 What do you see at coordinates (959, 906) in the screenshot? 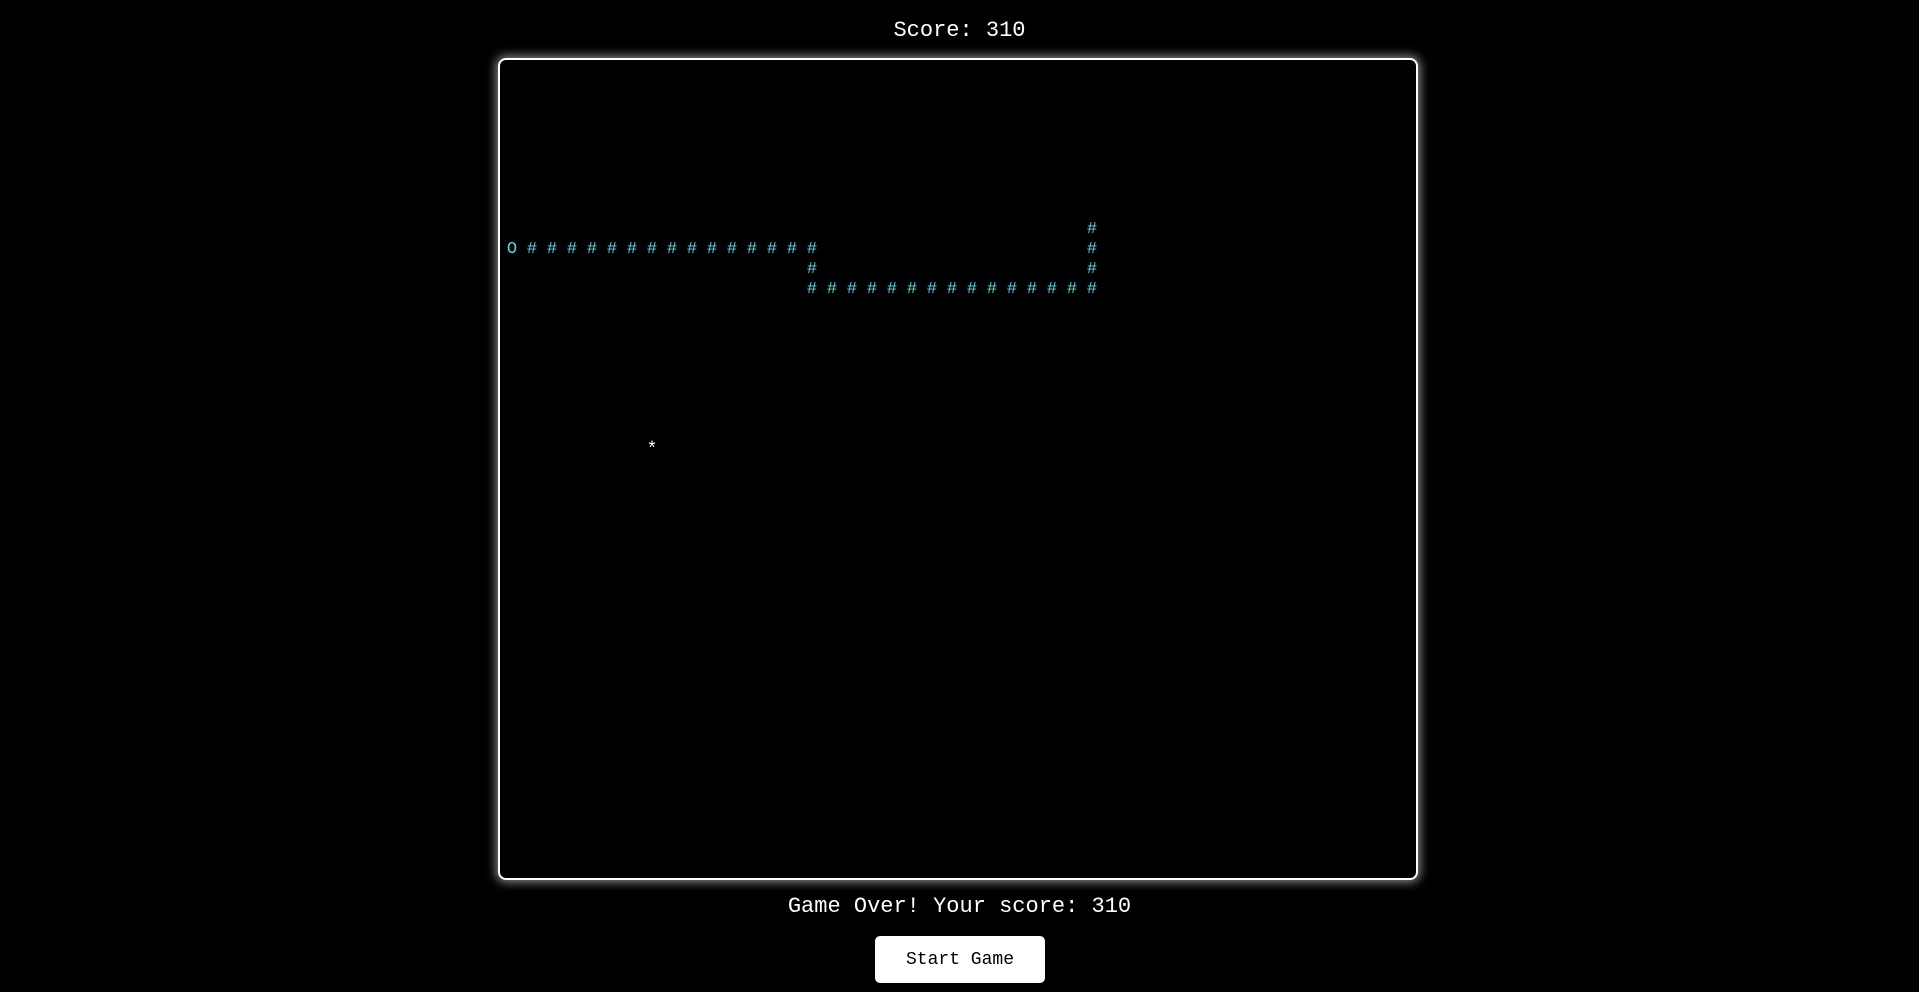
I see `game-over-message: Game Over! Your score: 310` at bounding box center [959, 906].